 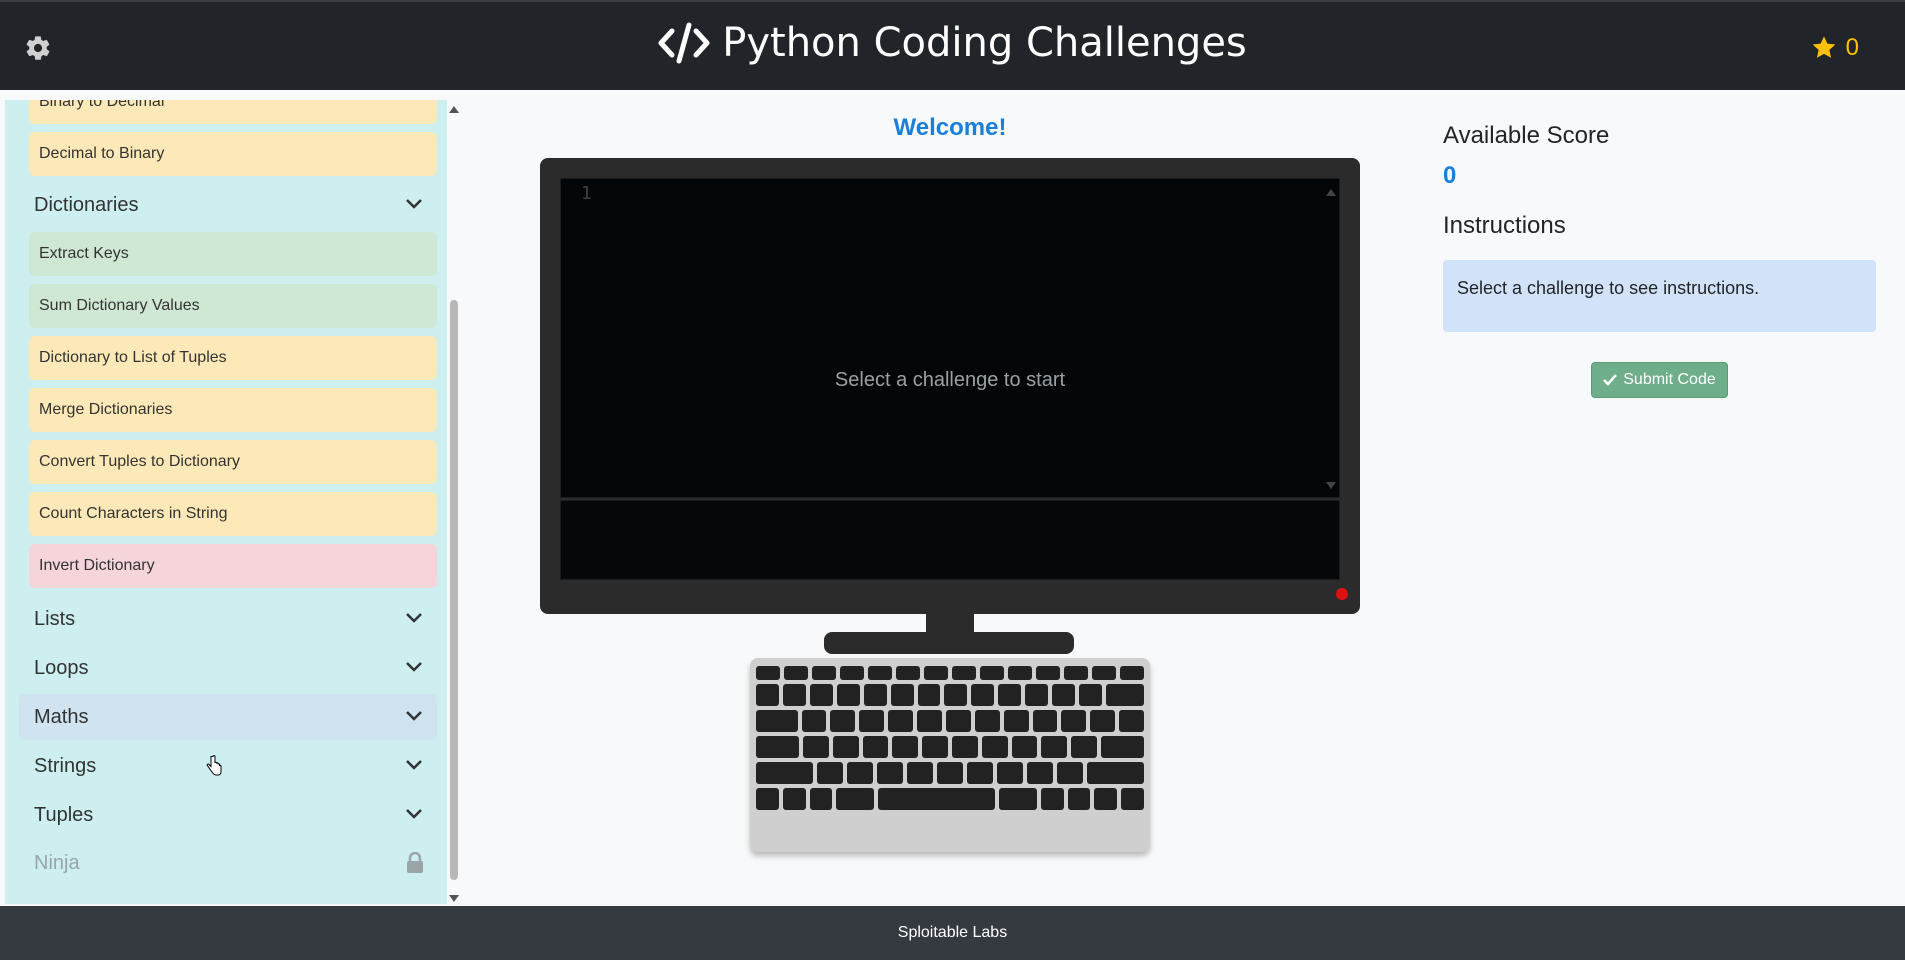 I want to click on scrollbar-thumb, so click(x=454, y=590).